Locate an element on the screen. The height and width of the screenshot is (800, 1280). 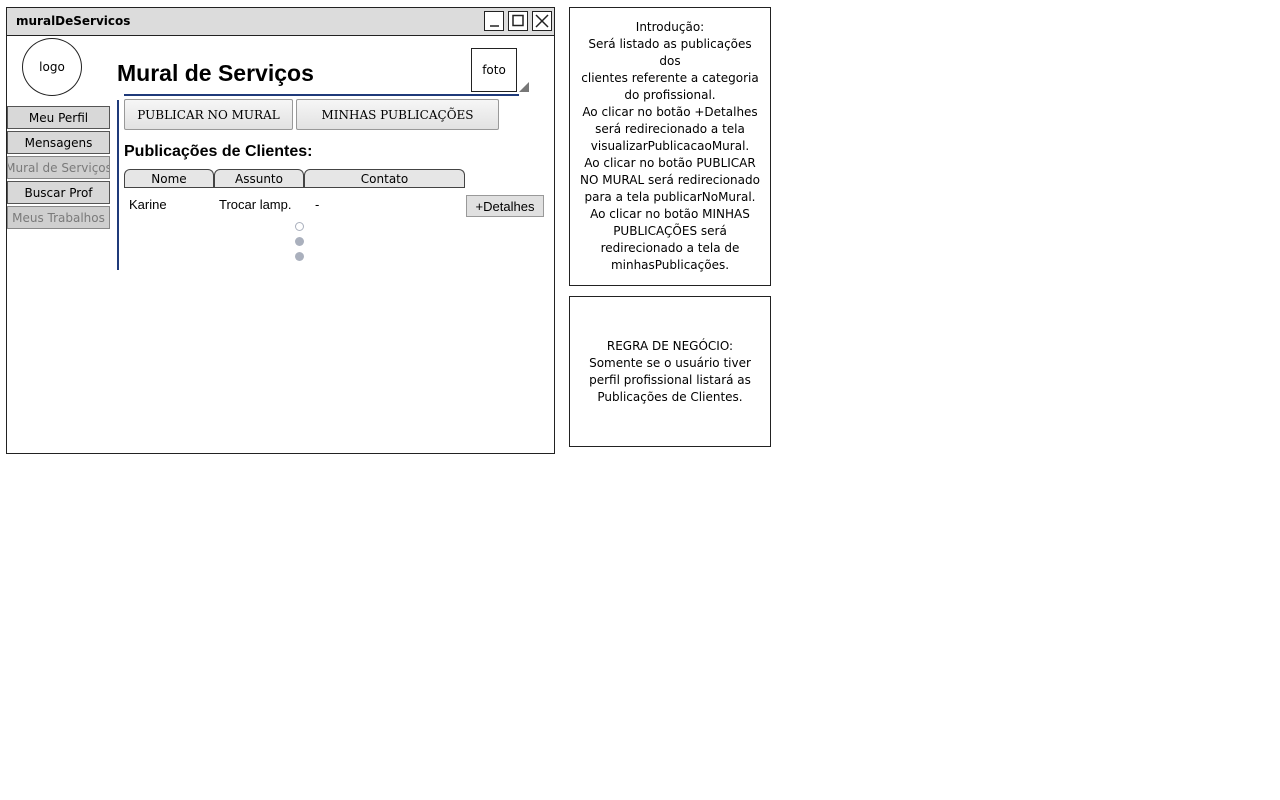
sidebar-item-label: Meus Trabalhos is located at coordinates (58, 217).